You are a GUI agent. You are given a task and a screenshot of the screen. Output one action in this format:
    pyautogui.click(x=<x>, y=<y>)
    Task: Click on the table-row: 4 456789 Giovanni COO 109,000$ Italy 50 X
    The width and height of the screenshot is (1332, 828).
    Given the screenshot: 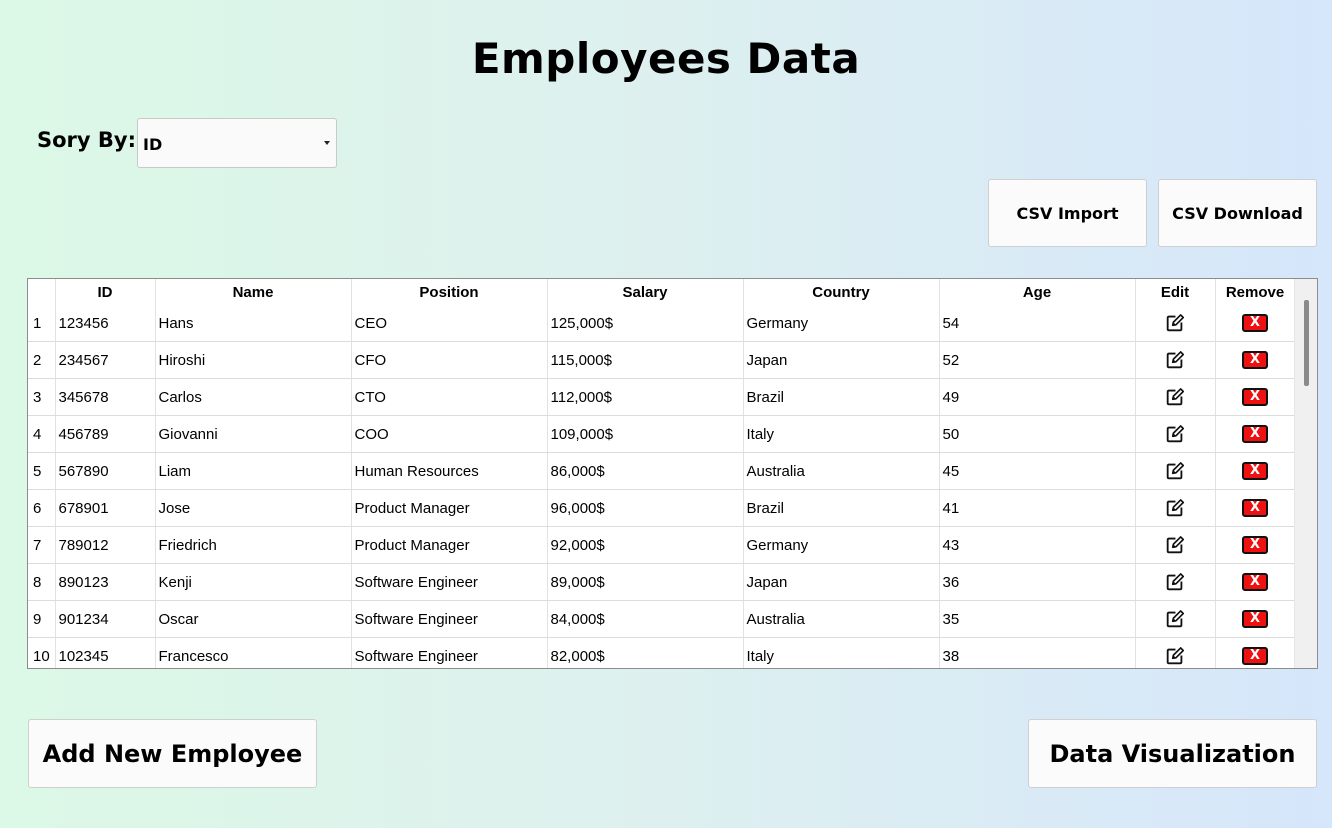 What is the action you would take?
    pyautogui.click(x=662, y=434)
    